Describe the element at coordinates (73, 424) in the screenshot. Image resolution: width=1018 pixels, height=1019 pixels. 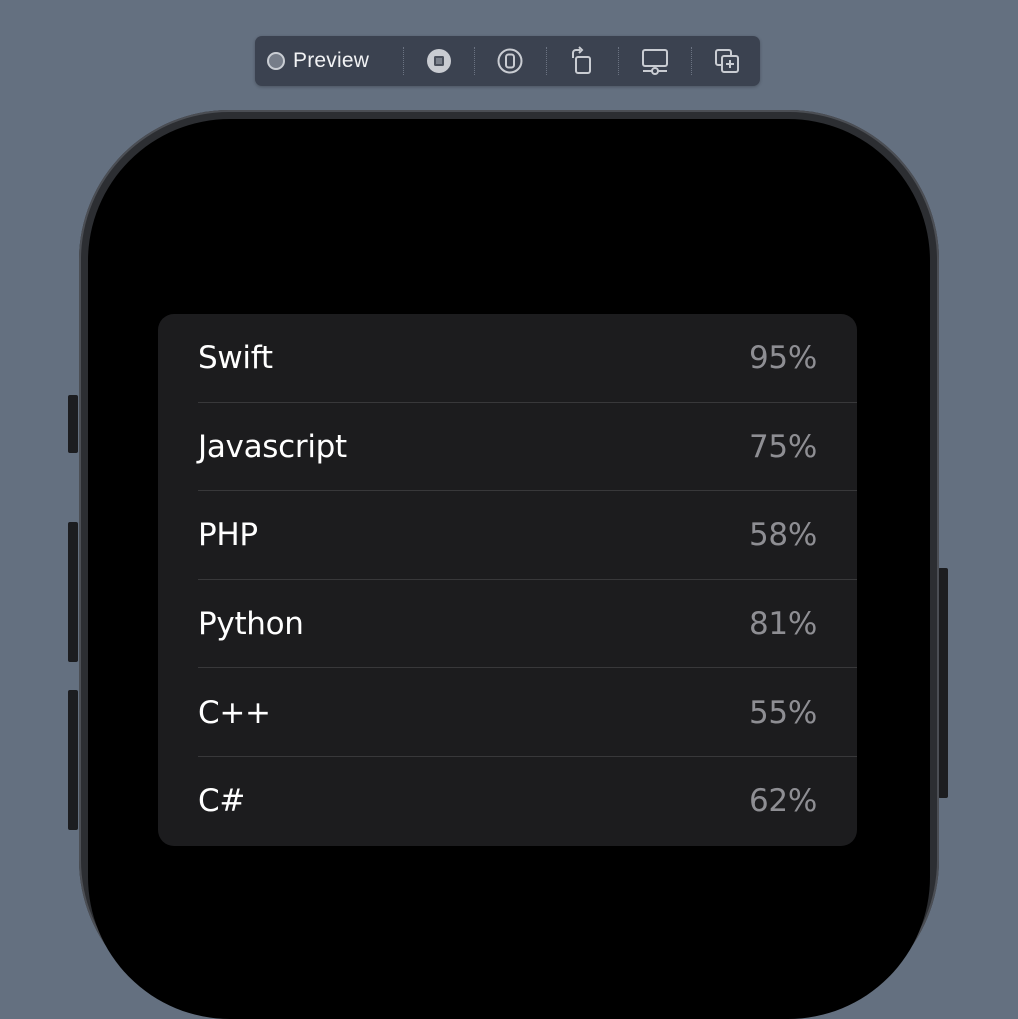
I see `mute-switch` at that location.